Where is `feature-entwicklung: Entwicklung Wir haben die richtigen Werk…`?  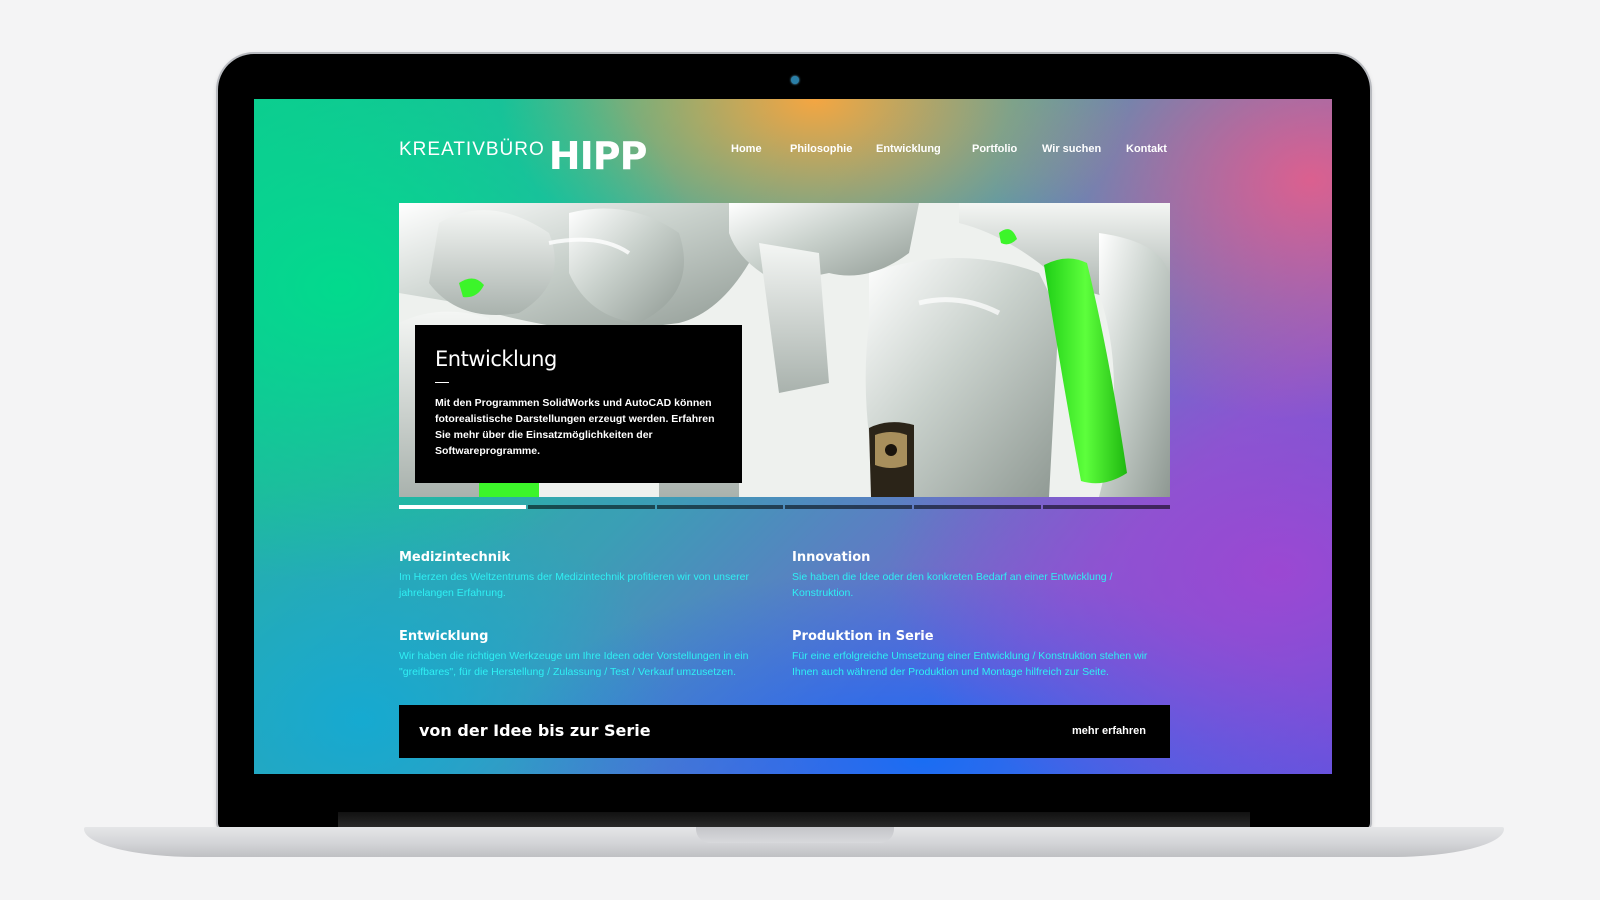
feature-entwicklung: Entwicklung Wir haben die richtigen Werk… is located at coordinates (584, 654).